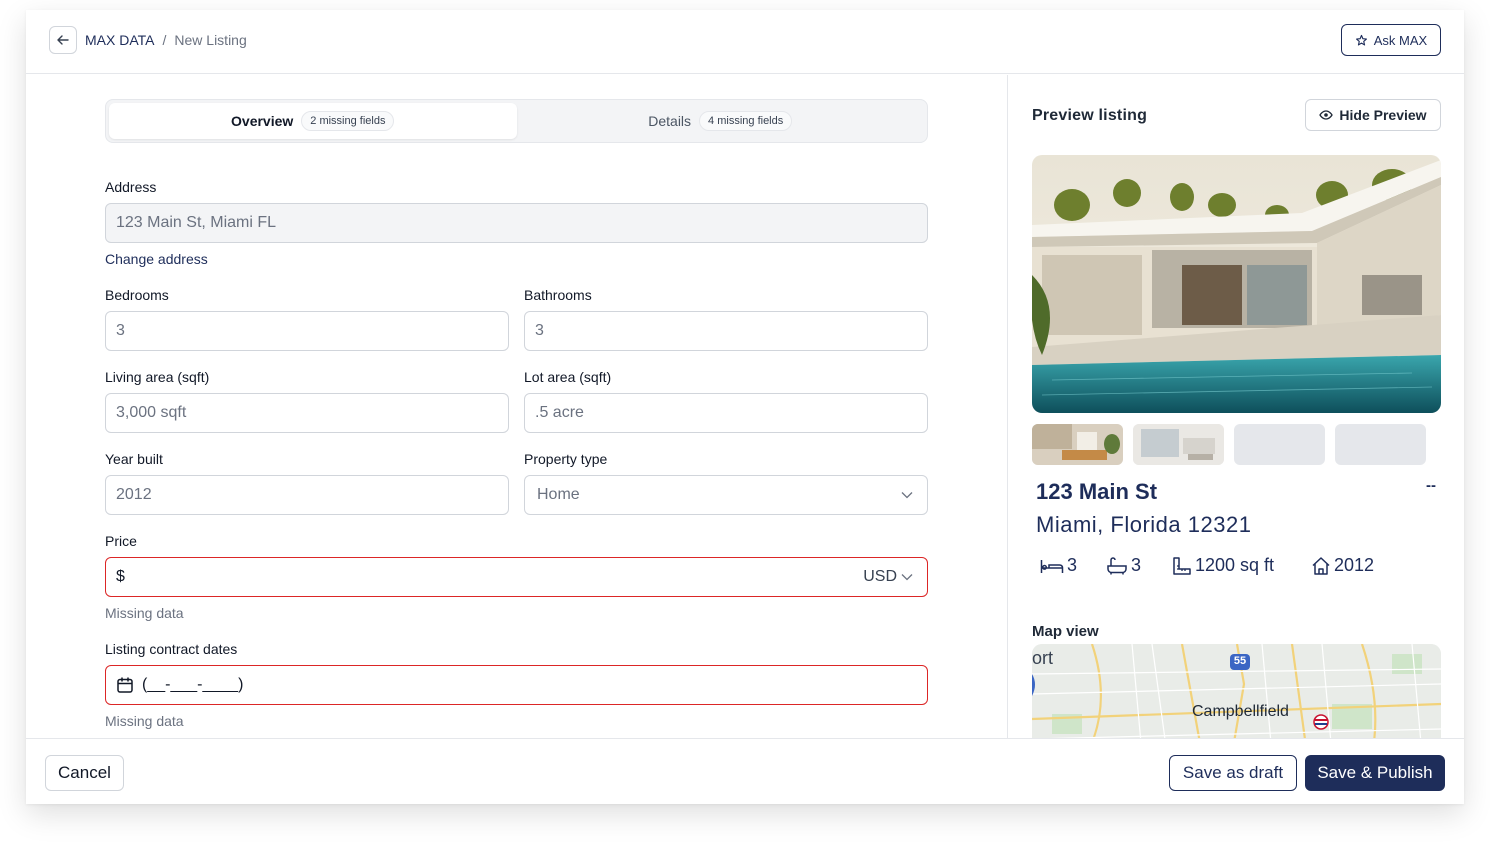  I want to click on living-area-label: Living area (sqft), so click(157, 377).